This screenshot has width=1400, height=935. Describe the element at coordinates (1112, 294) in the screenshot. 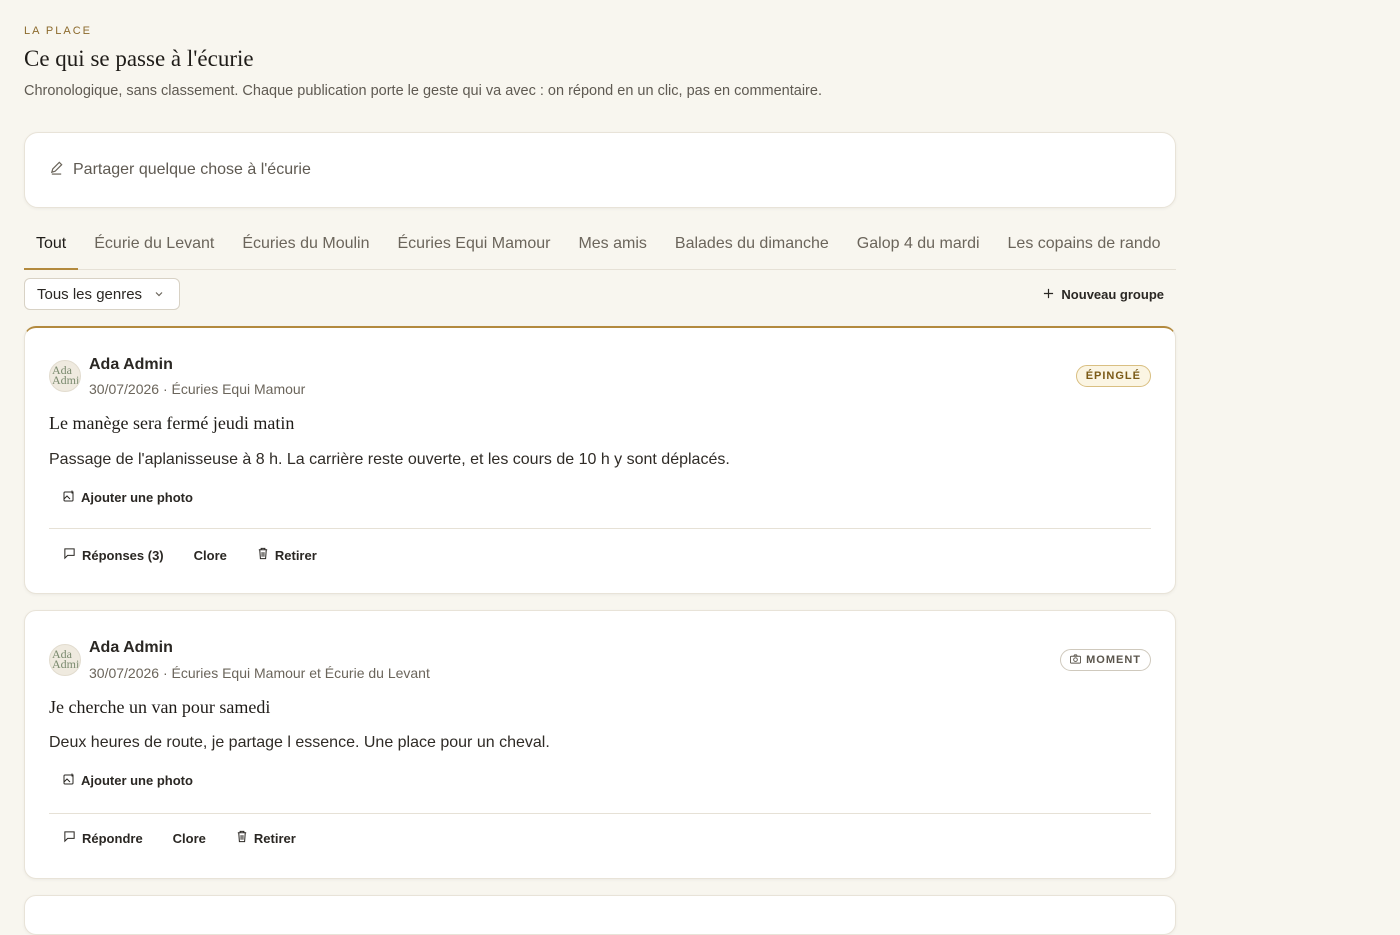

I see `new-group-label: Nouveau groupe` at that location.